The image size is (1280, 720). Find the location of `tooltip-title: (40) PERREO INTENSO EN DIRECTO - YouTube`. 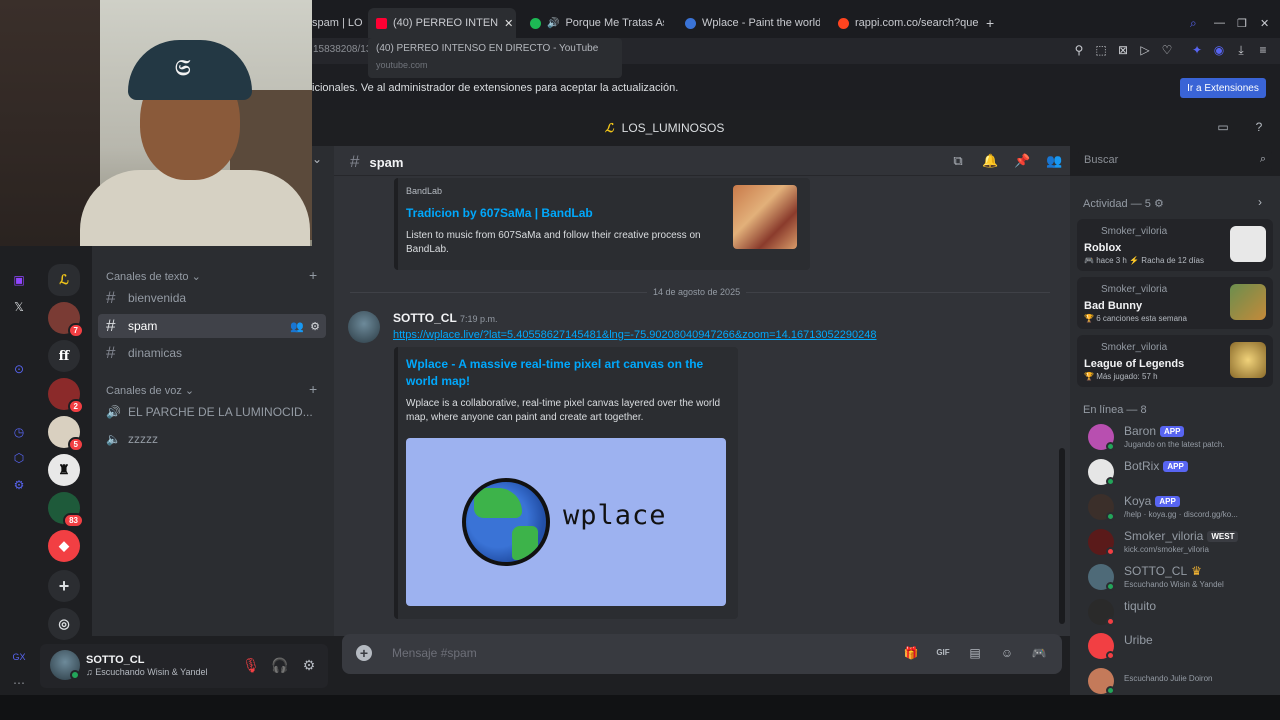

tooltip-title: (40) PERREO INTENSO EN DIRECTO - YouTube is located at coordinates (487, 48).